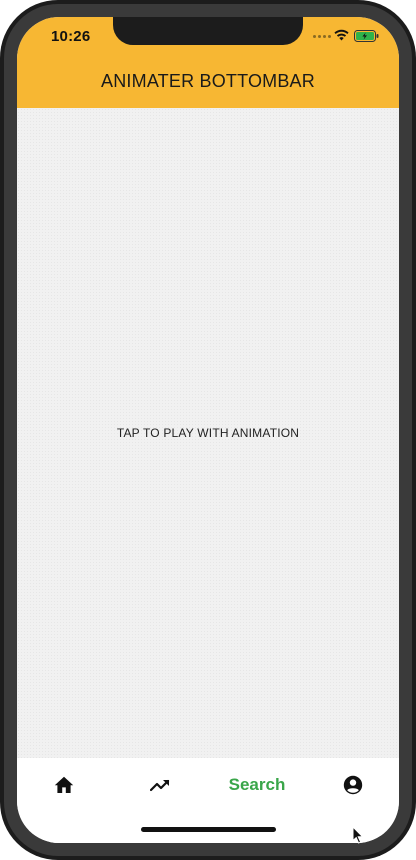 The height and width of the screenshot is (860, 416). I want to click on signal-dots-icon, so click(322, 37).